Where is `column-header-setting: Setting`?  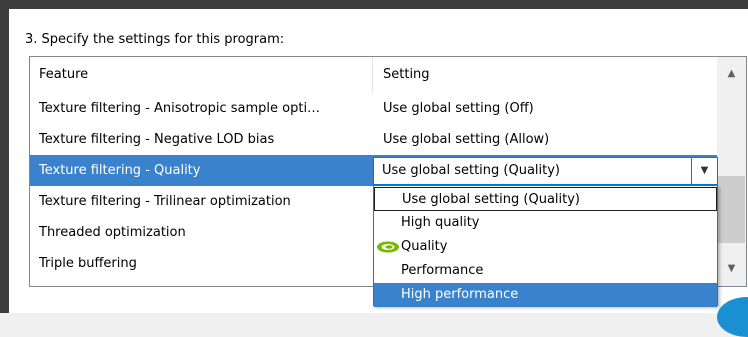
column-header-setting: Setting is located at coordinates (406, 75).